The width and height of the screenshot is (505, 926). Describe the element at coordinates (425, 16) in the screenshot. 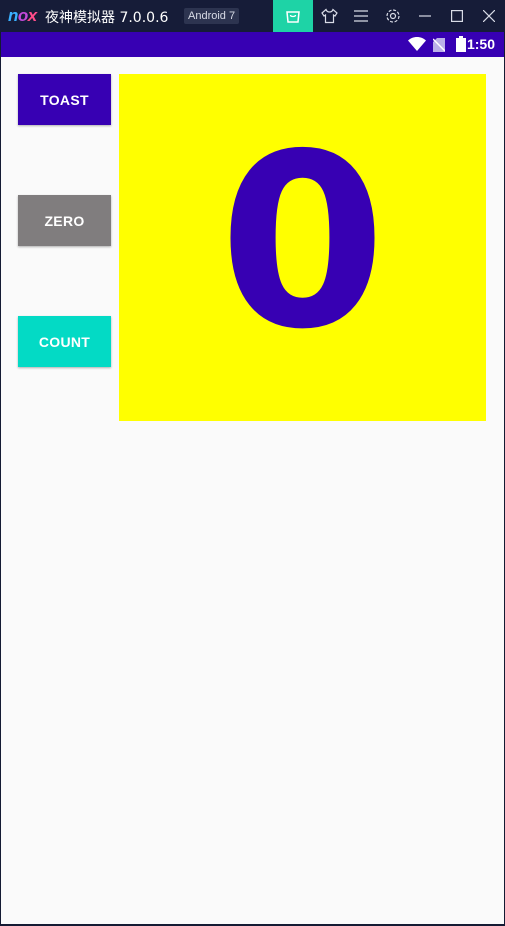

I see `minimize-icon` at that location.